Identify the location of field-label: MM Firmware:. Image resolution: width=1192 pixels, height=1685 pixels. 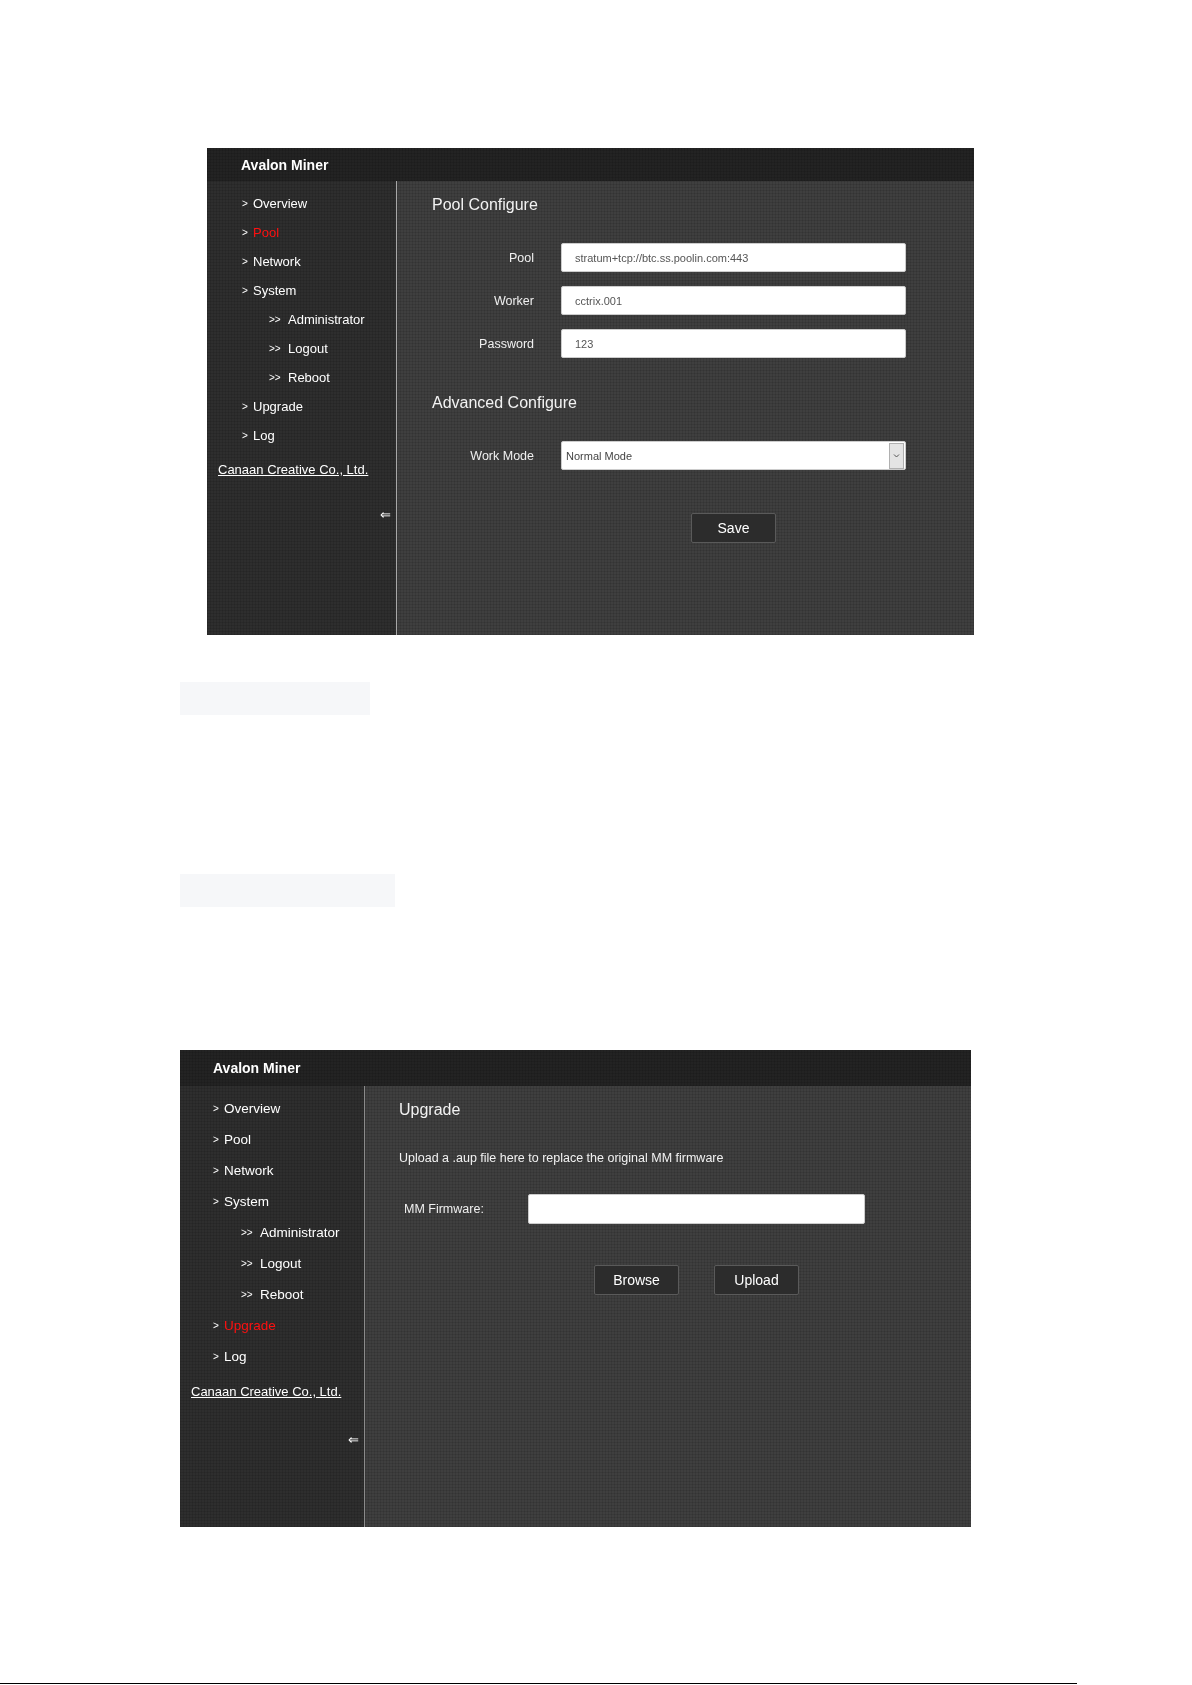
(443, 1209).